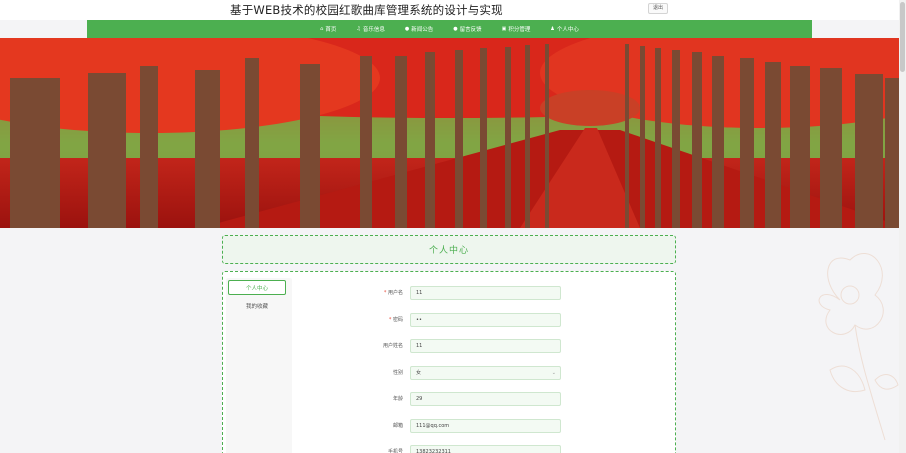 This screenshot has height=453, width=906. What do you see at coordinates (422, 30) in the screenshot?
I see `nav-item-label: 新闻公告` at bounding box center [422, 30].